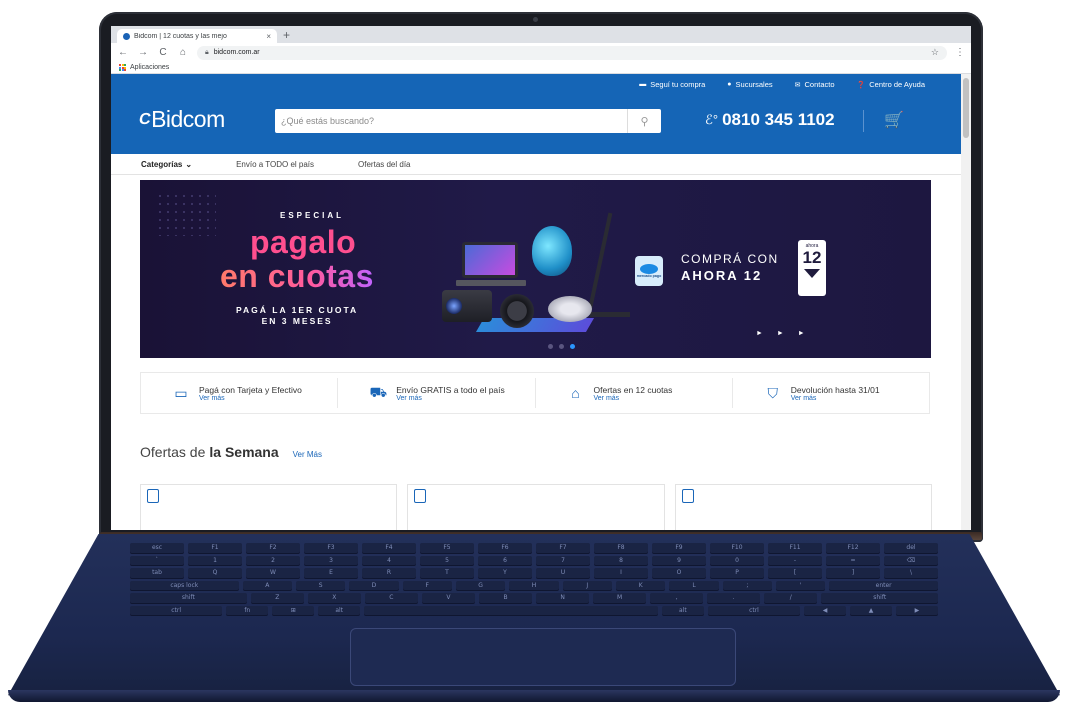 Image resolution: width=1068 pixels, height=706 pixels. What do you see at coordinates (863, 121) in the screenshot?
I see `header-divider` at bounding box center [863, 121].